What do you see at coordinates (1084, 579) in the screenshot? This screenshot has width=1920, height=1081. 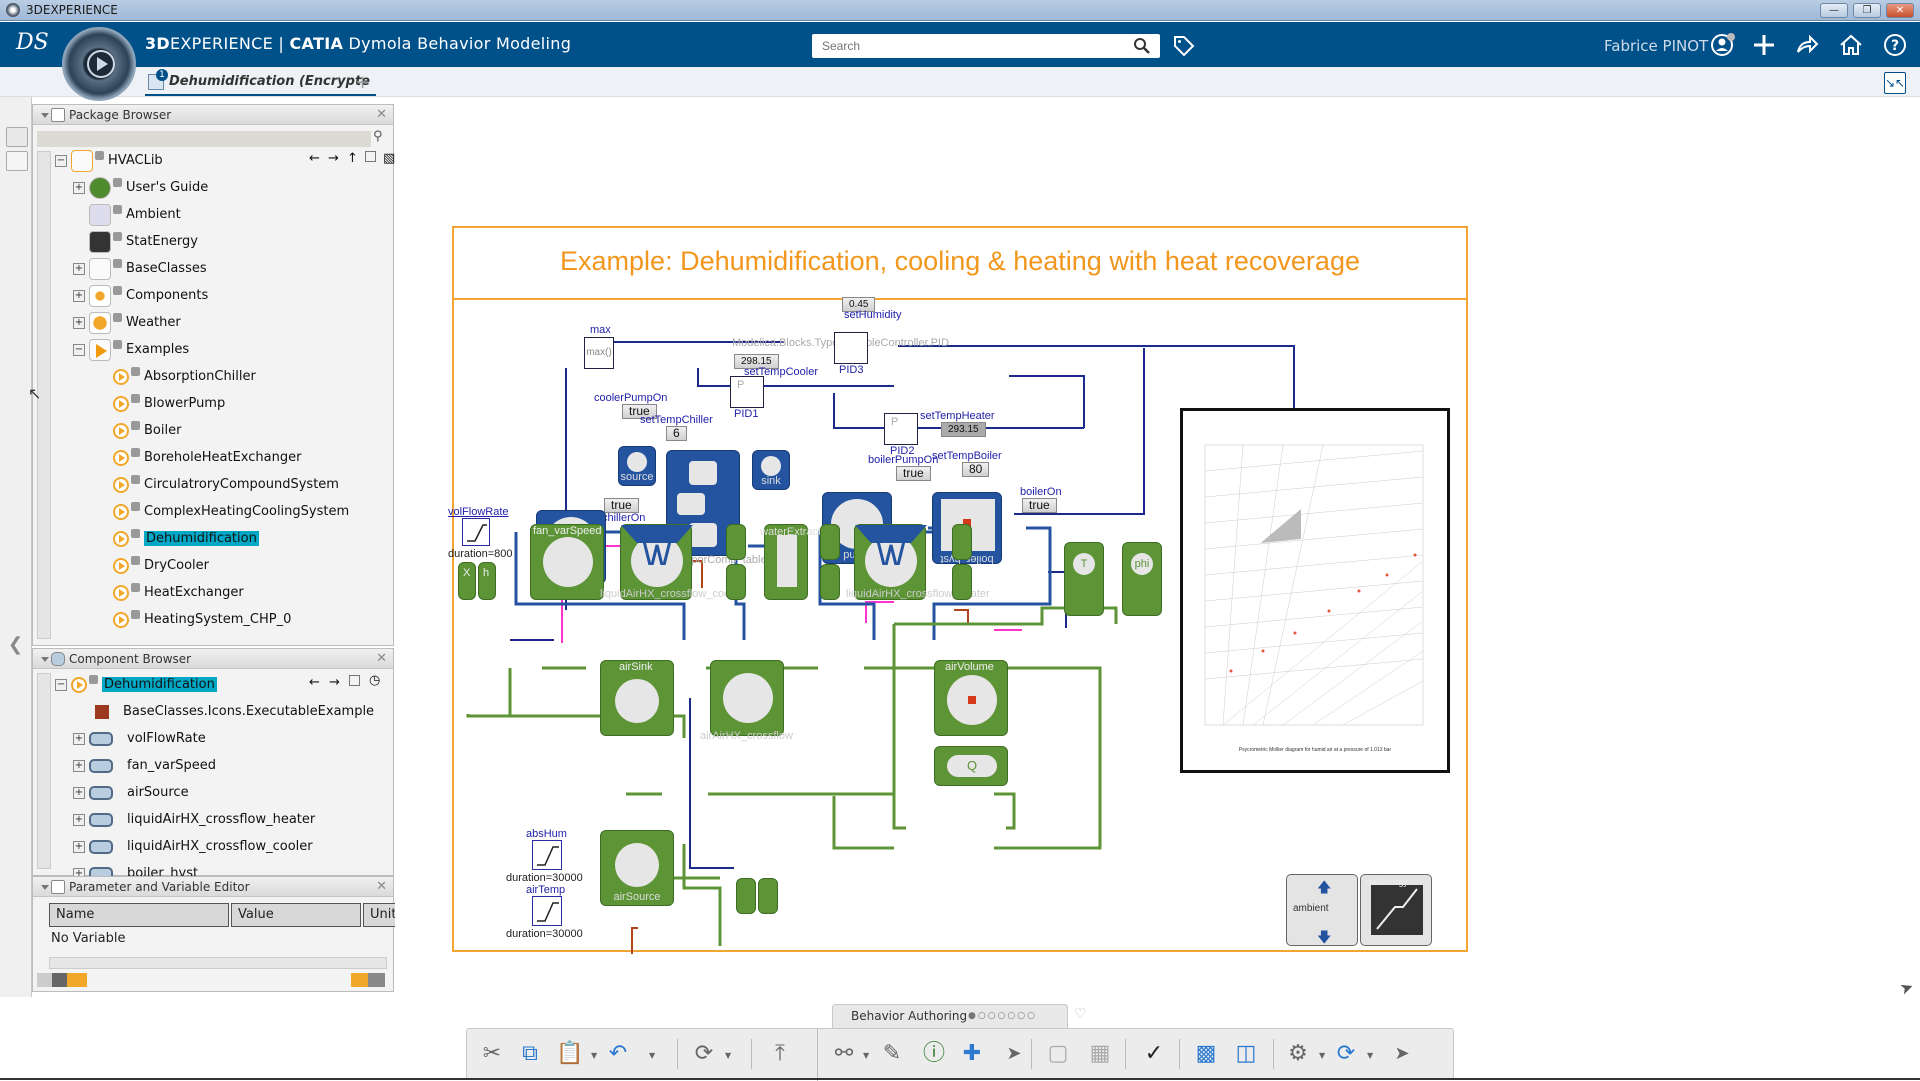 I see `temperature-sensor-block: T` at bounding box center [1084, 579].